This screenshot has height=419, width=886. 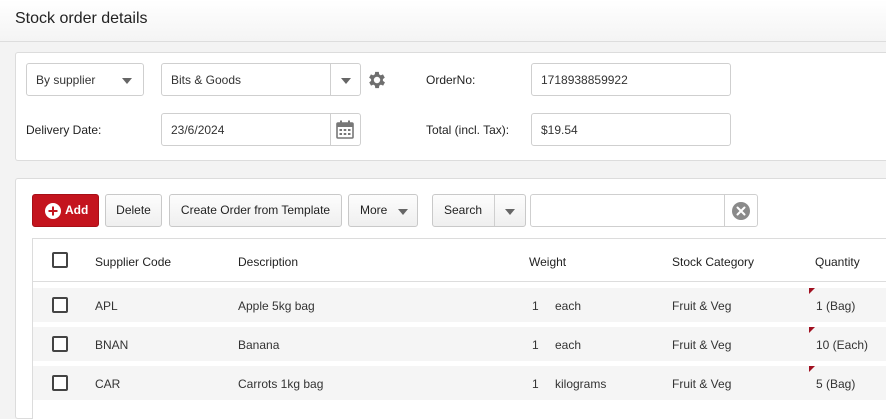 I want to click on search-mode-select: Search, so click(x=479, y=210).